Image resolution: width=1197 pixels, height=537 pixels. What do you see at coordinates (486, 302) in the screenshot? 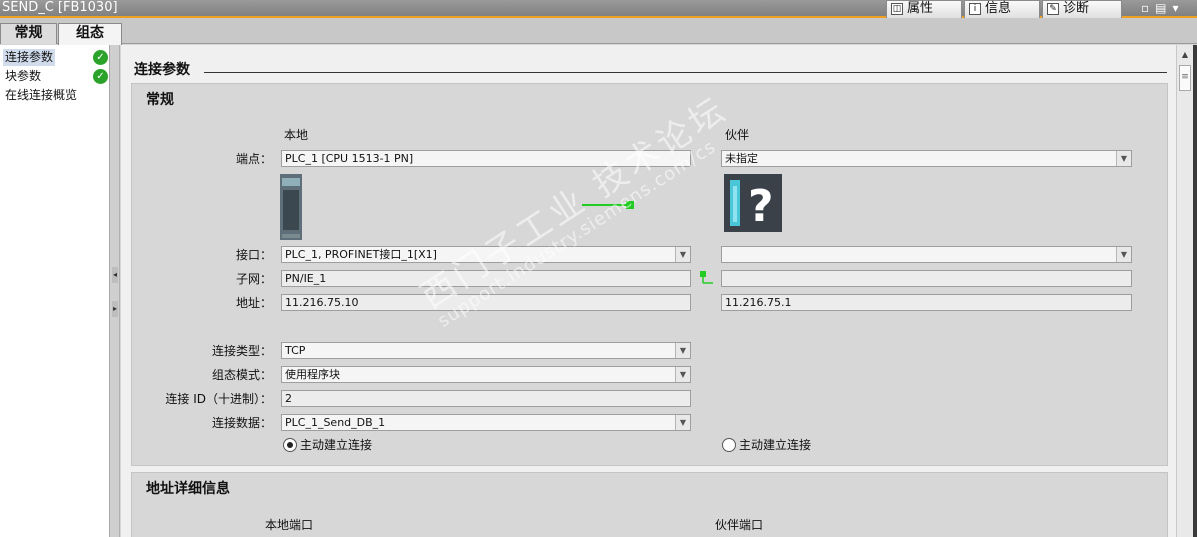
I see `address-local-field: 11.216.75.10` at bounding box center [486, 302].